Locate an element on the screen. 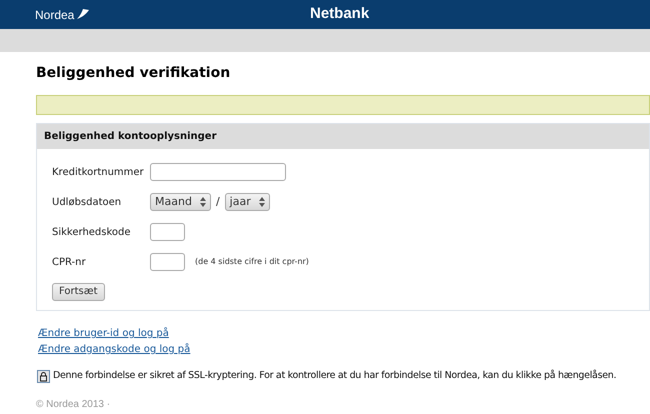 Image resolution: width=650 pixels, height=414 pixels. panel-title: Beliggenhed kontooplysninger is located at coordinates (130, 137).